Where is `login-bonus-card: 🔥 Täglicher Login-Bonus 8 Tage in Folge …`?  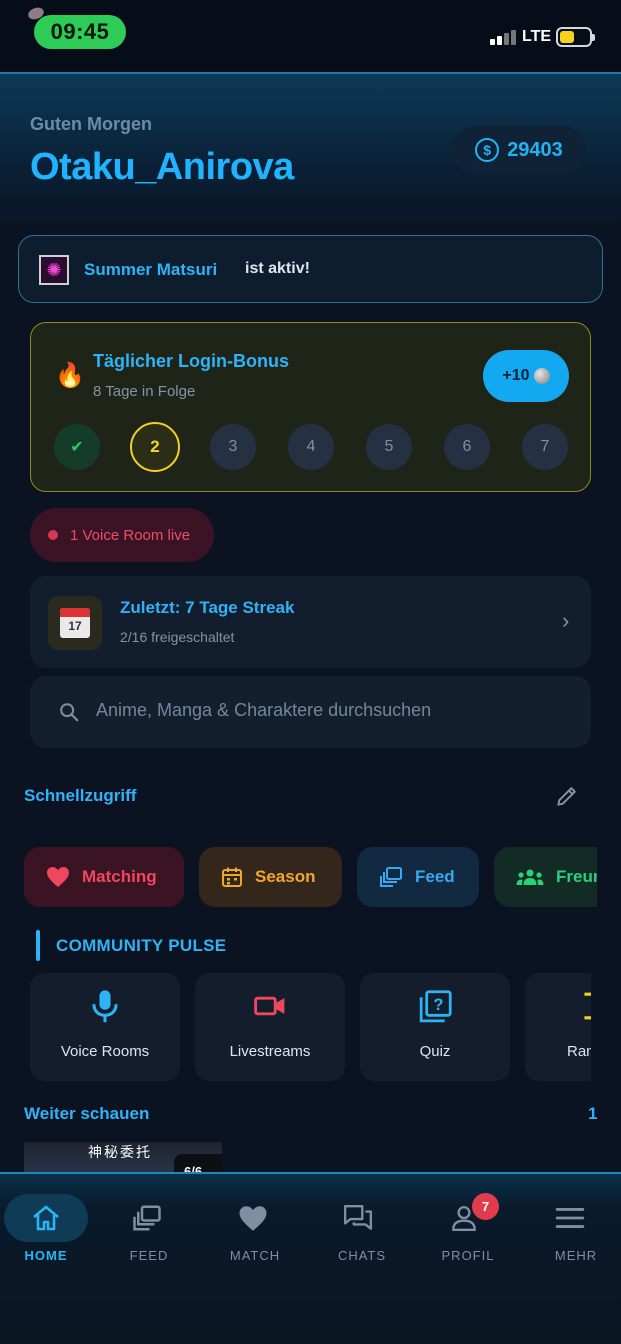
login-bonus-card: 🔥 Täglicher Login-Bonus 8 Tage in Folge … is located at coordinates (310, 407).